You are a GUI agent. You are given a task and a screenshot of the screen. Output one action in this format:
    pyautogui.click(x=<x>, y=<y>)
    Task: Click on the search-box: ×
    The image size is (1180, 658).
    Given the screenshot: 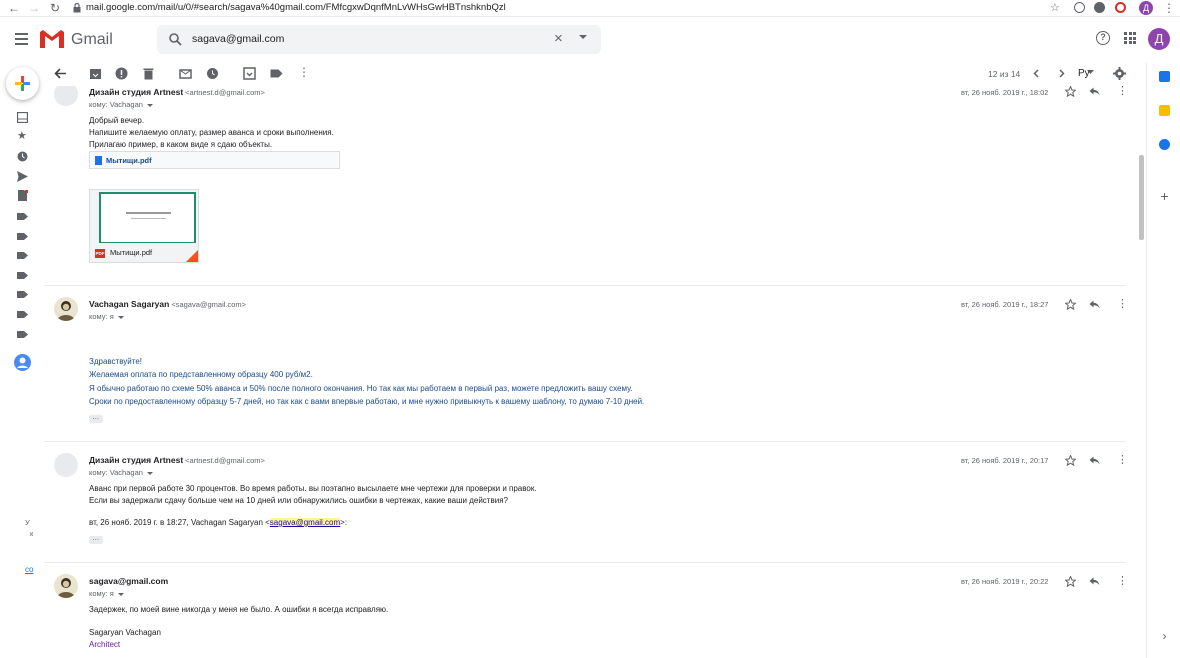 What is the action you would take?
    pyautogui.click(x=379, y=39)
    